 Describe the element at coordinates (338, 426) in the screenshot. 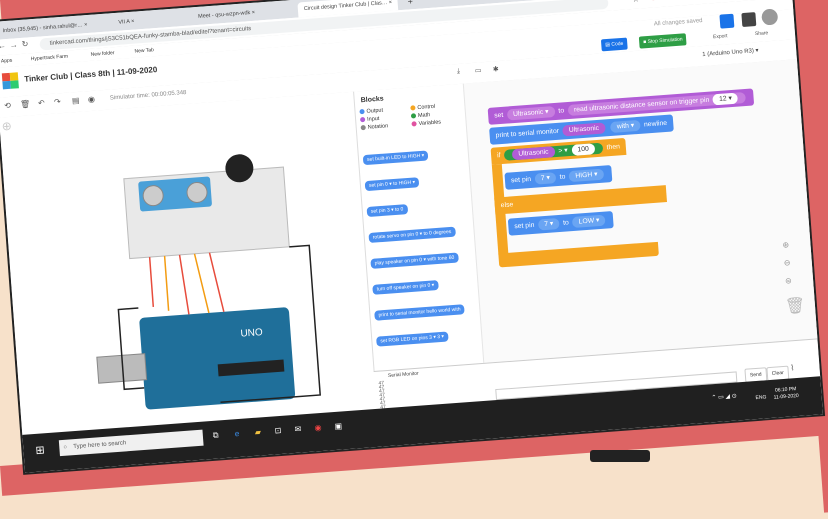

I see `photos-icon: ▣` at that location.